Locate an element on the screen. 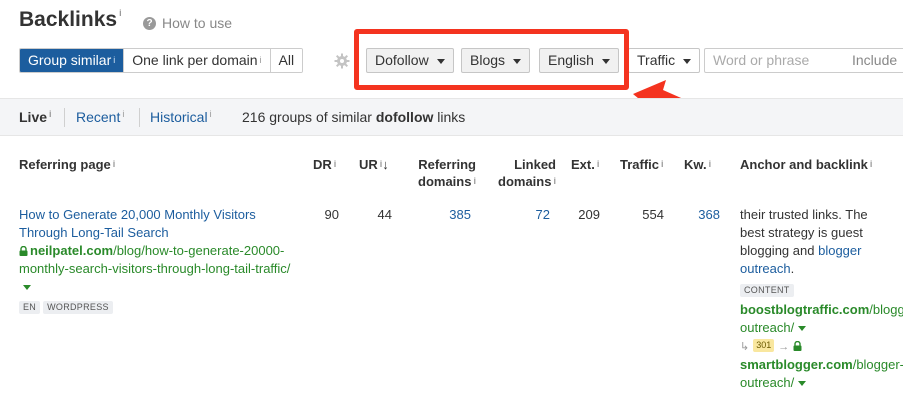  keywords-value: 368 is located at coordinates (700, 215).